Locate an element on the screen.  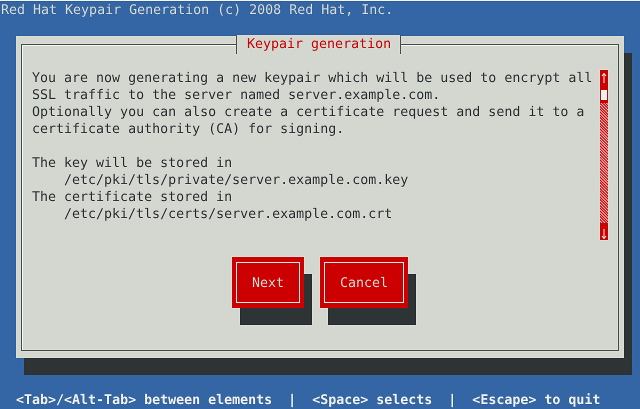
message-text: The certificate stored in is located at coordinates (133, 197).